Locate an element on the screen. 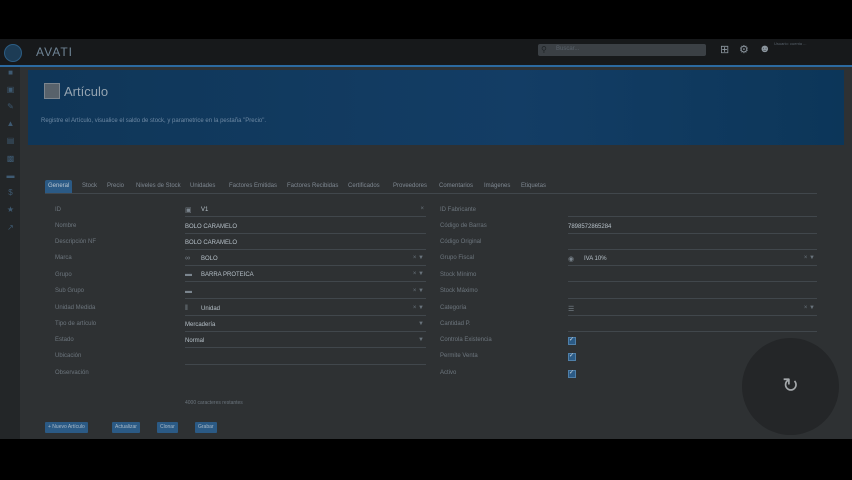  loading-spinner: ↻ is located at coordinates (790, 386).